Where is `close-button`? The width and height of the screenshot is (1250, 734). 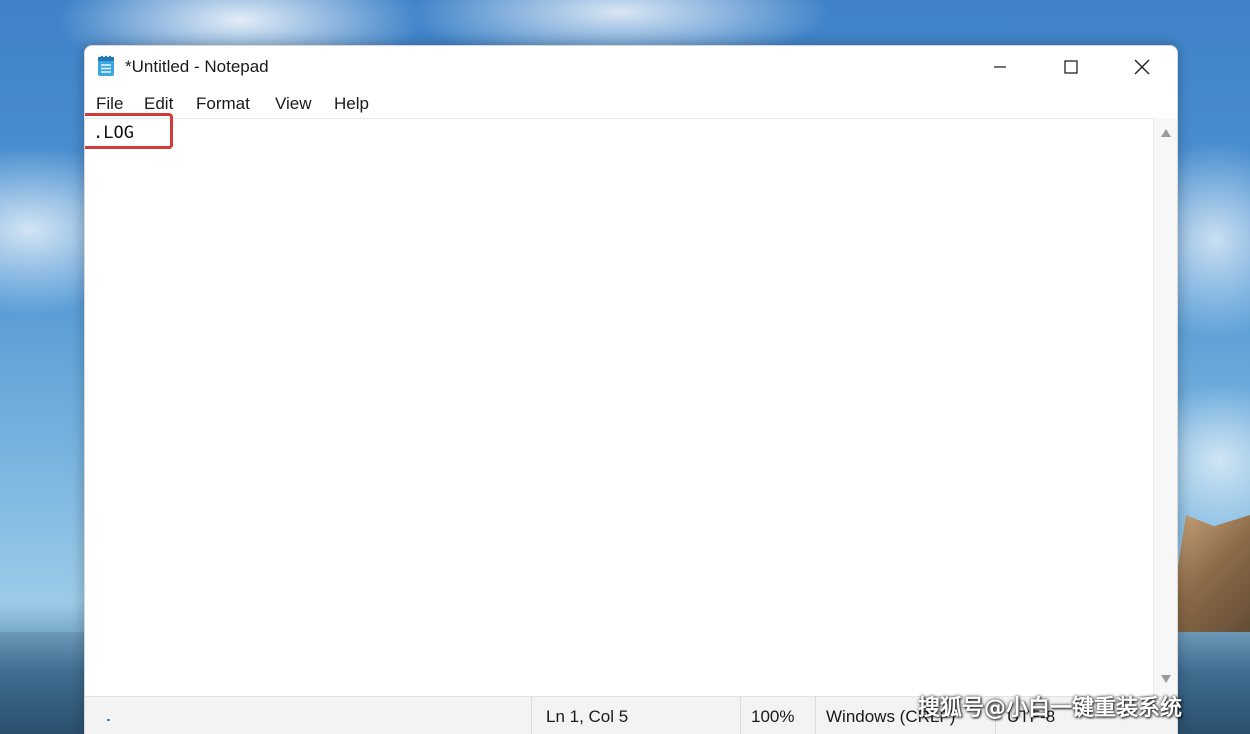 close-button is located at coordinates (1142, 67).